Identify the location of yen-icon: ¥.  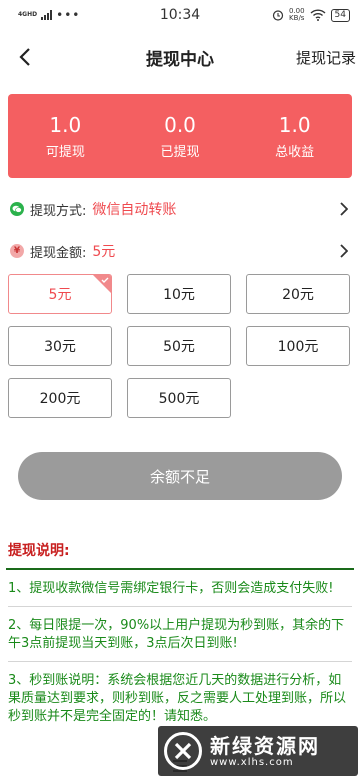
(17, 251).